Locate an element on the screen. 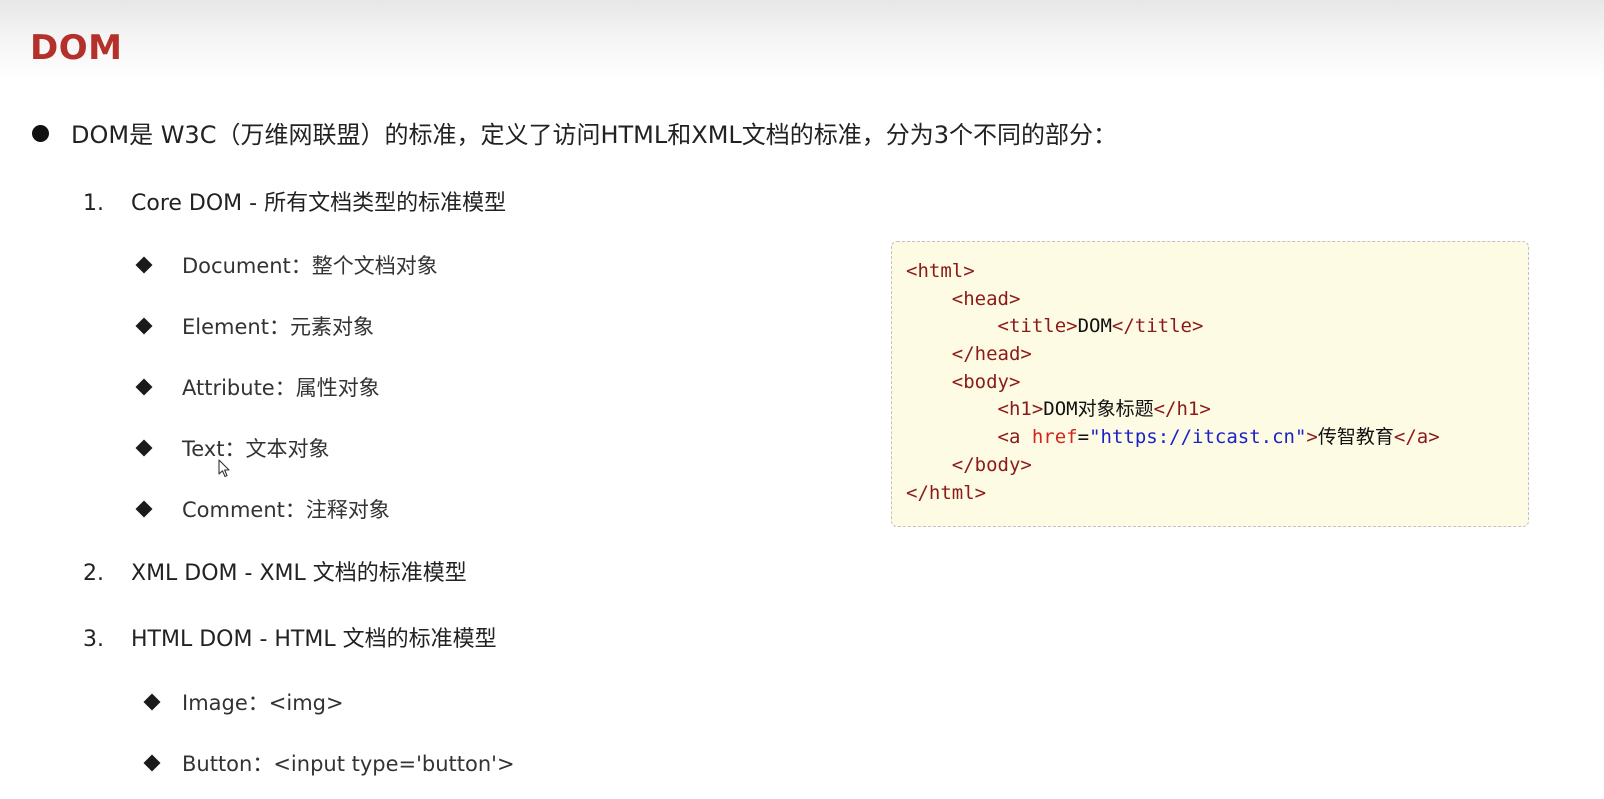 The image size is (1604, 799). code-tag: <title> is located at coordinates (1037, 326).